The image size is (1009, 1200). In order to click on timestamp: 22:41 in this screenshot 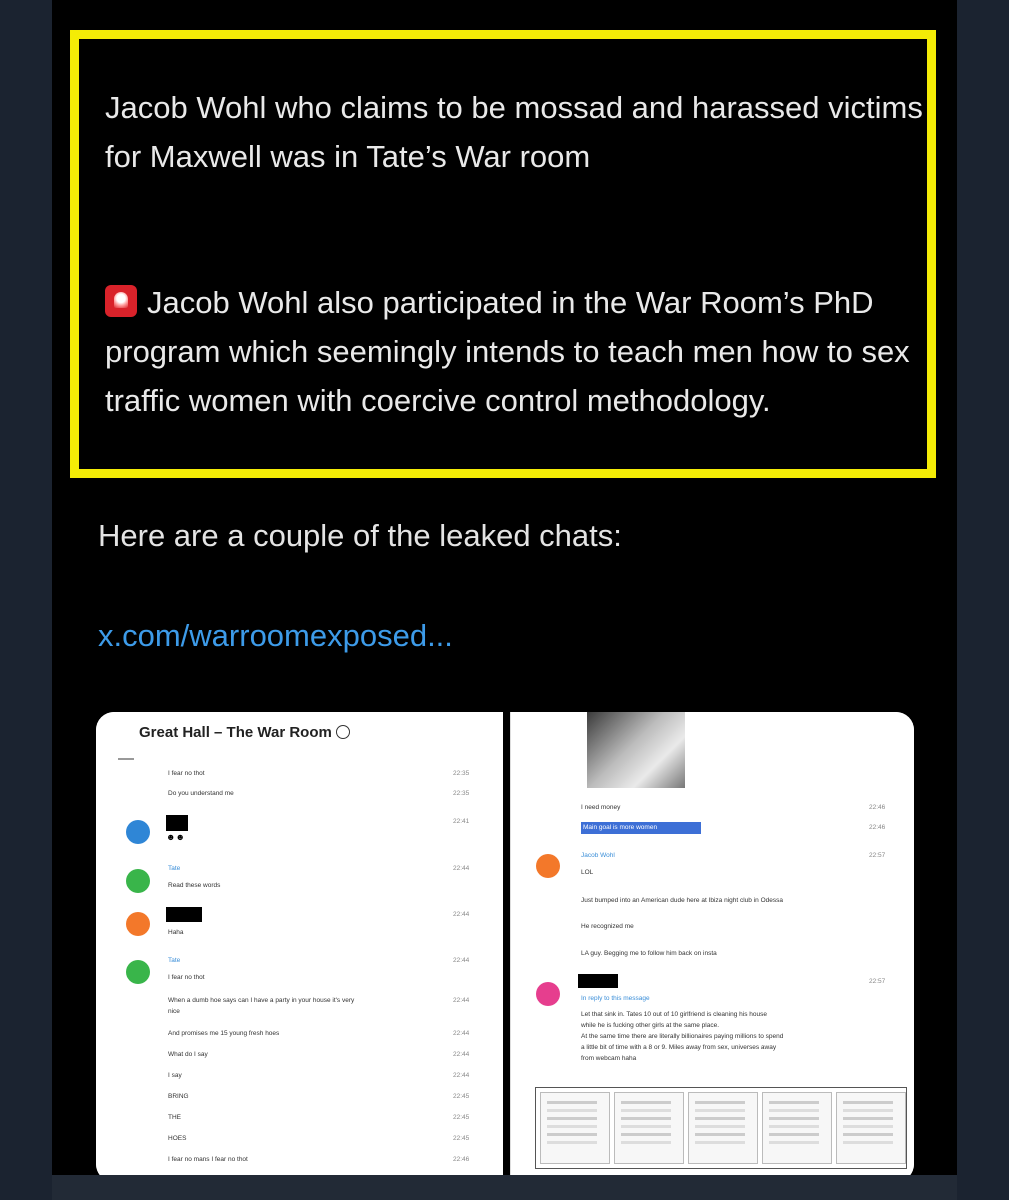, I will do `click(461, 821)`.